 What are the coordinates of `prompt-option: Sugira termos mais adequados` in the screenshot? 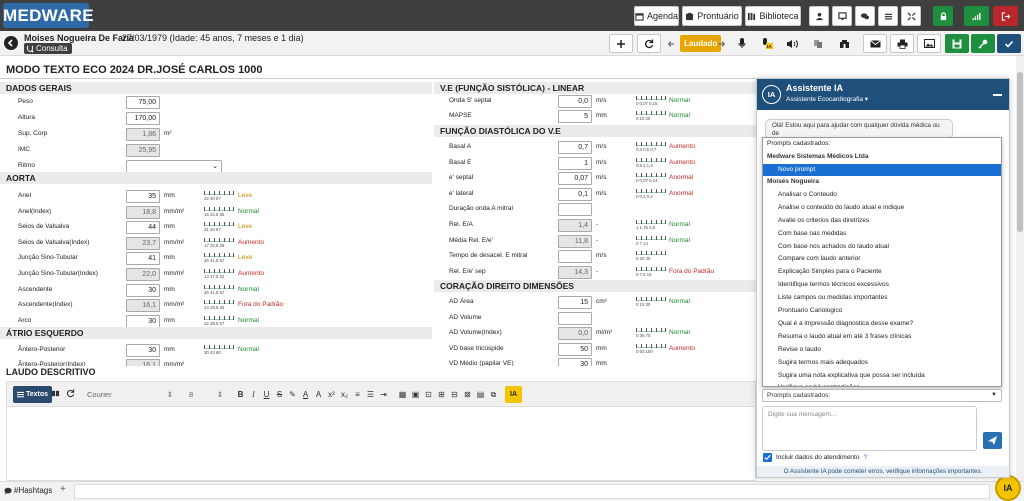 It's located at (882, 363).